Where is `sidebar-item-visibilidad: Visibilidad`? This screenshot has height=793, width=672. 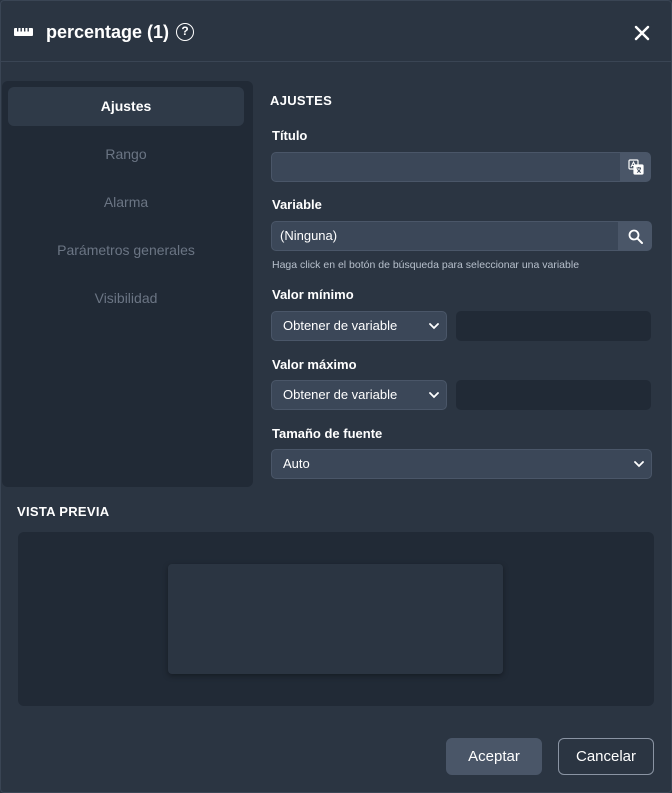 sidebar-item-visibilidad: Visibilidad is located at coordinates (126, 298).